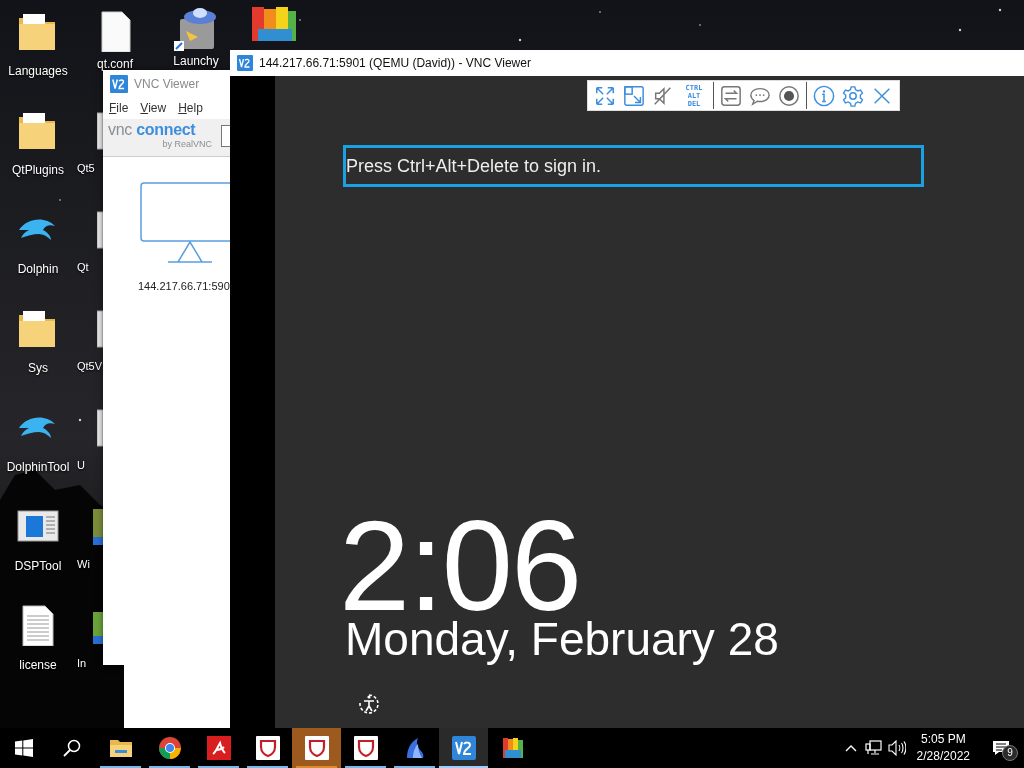 Image resolution: width=1024 pixels, height=768 pixels. What do you see at coordinates (663, 95) in the screenshot?
I see `speaker-muted-icon` at bounding box center [663, 95].